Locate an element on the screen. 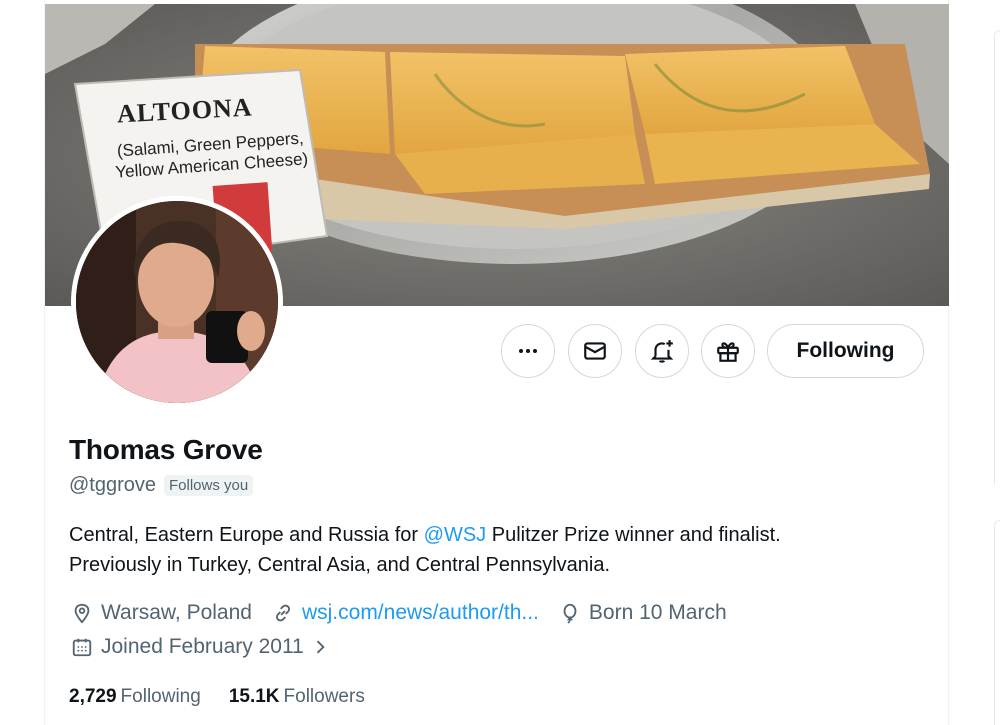  profile-handle: @tggrove is located at coordinates (113, 485).